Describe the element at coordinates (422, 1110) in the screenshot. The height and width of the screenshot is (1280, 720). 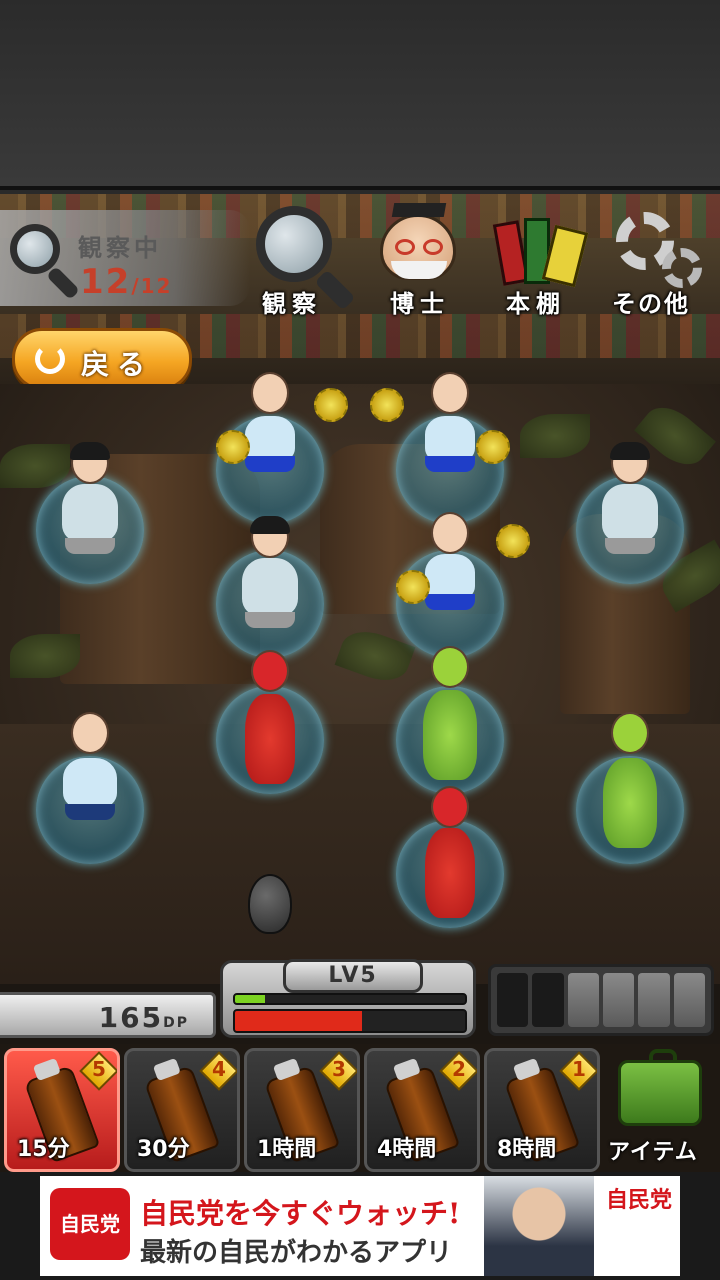
I see `item-drink-4: 2 4時間` at that location.